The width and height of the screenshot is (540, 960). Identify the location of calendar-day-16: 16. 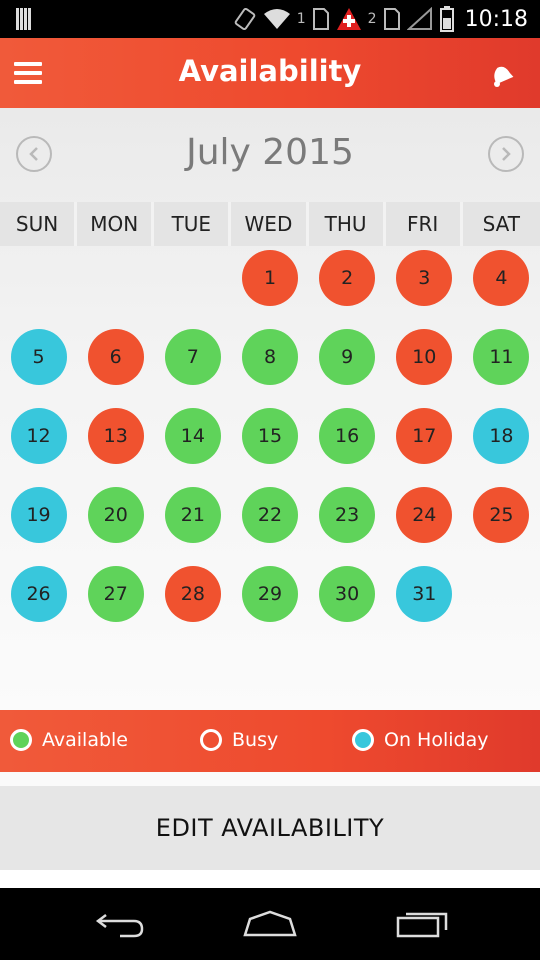
(347, 436).